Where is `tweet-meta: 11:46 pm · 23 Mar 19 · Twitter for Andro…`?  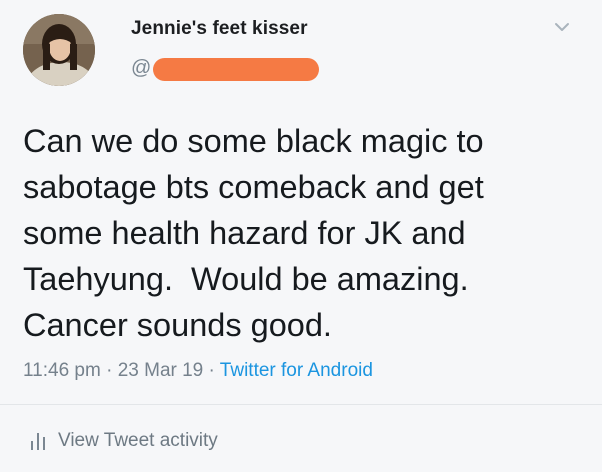 tweet-meta: 11:46 pm · 23 Mar 19 · Twitter for Andro… is located at coordinates (198, 371).